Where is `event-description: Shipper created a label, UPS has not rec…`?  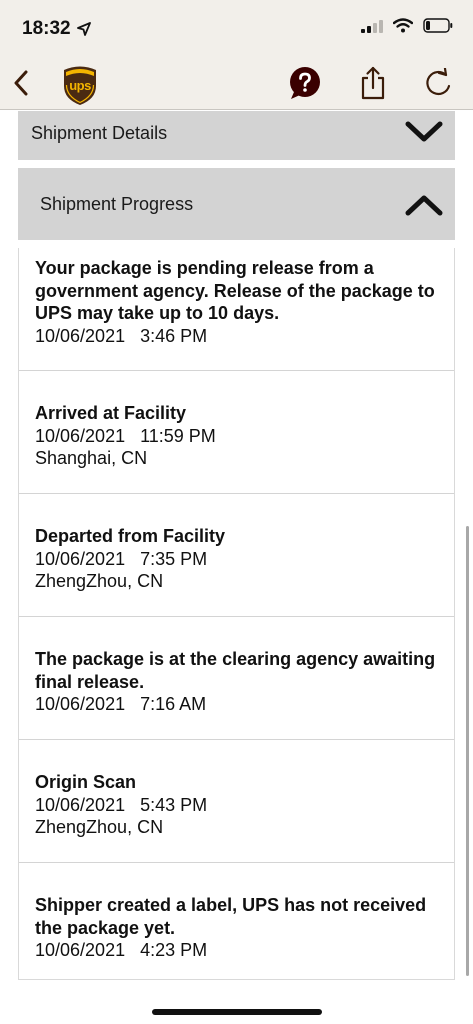 event-description: Shipper created a label, UPS has not rec… is located at coordinates (231, 916).